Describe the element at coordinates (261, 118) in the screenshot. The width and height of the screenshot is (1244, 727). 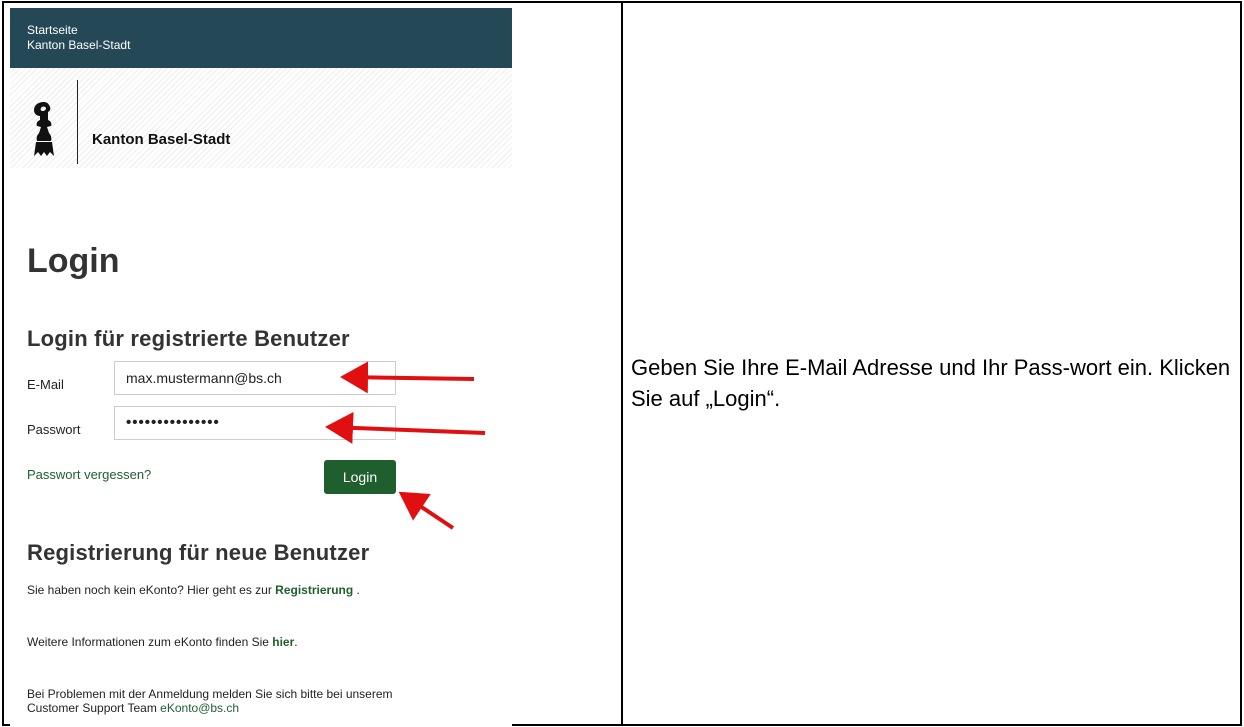
I see `header-banner` at that location.